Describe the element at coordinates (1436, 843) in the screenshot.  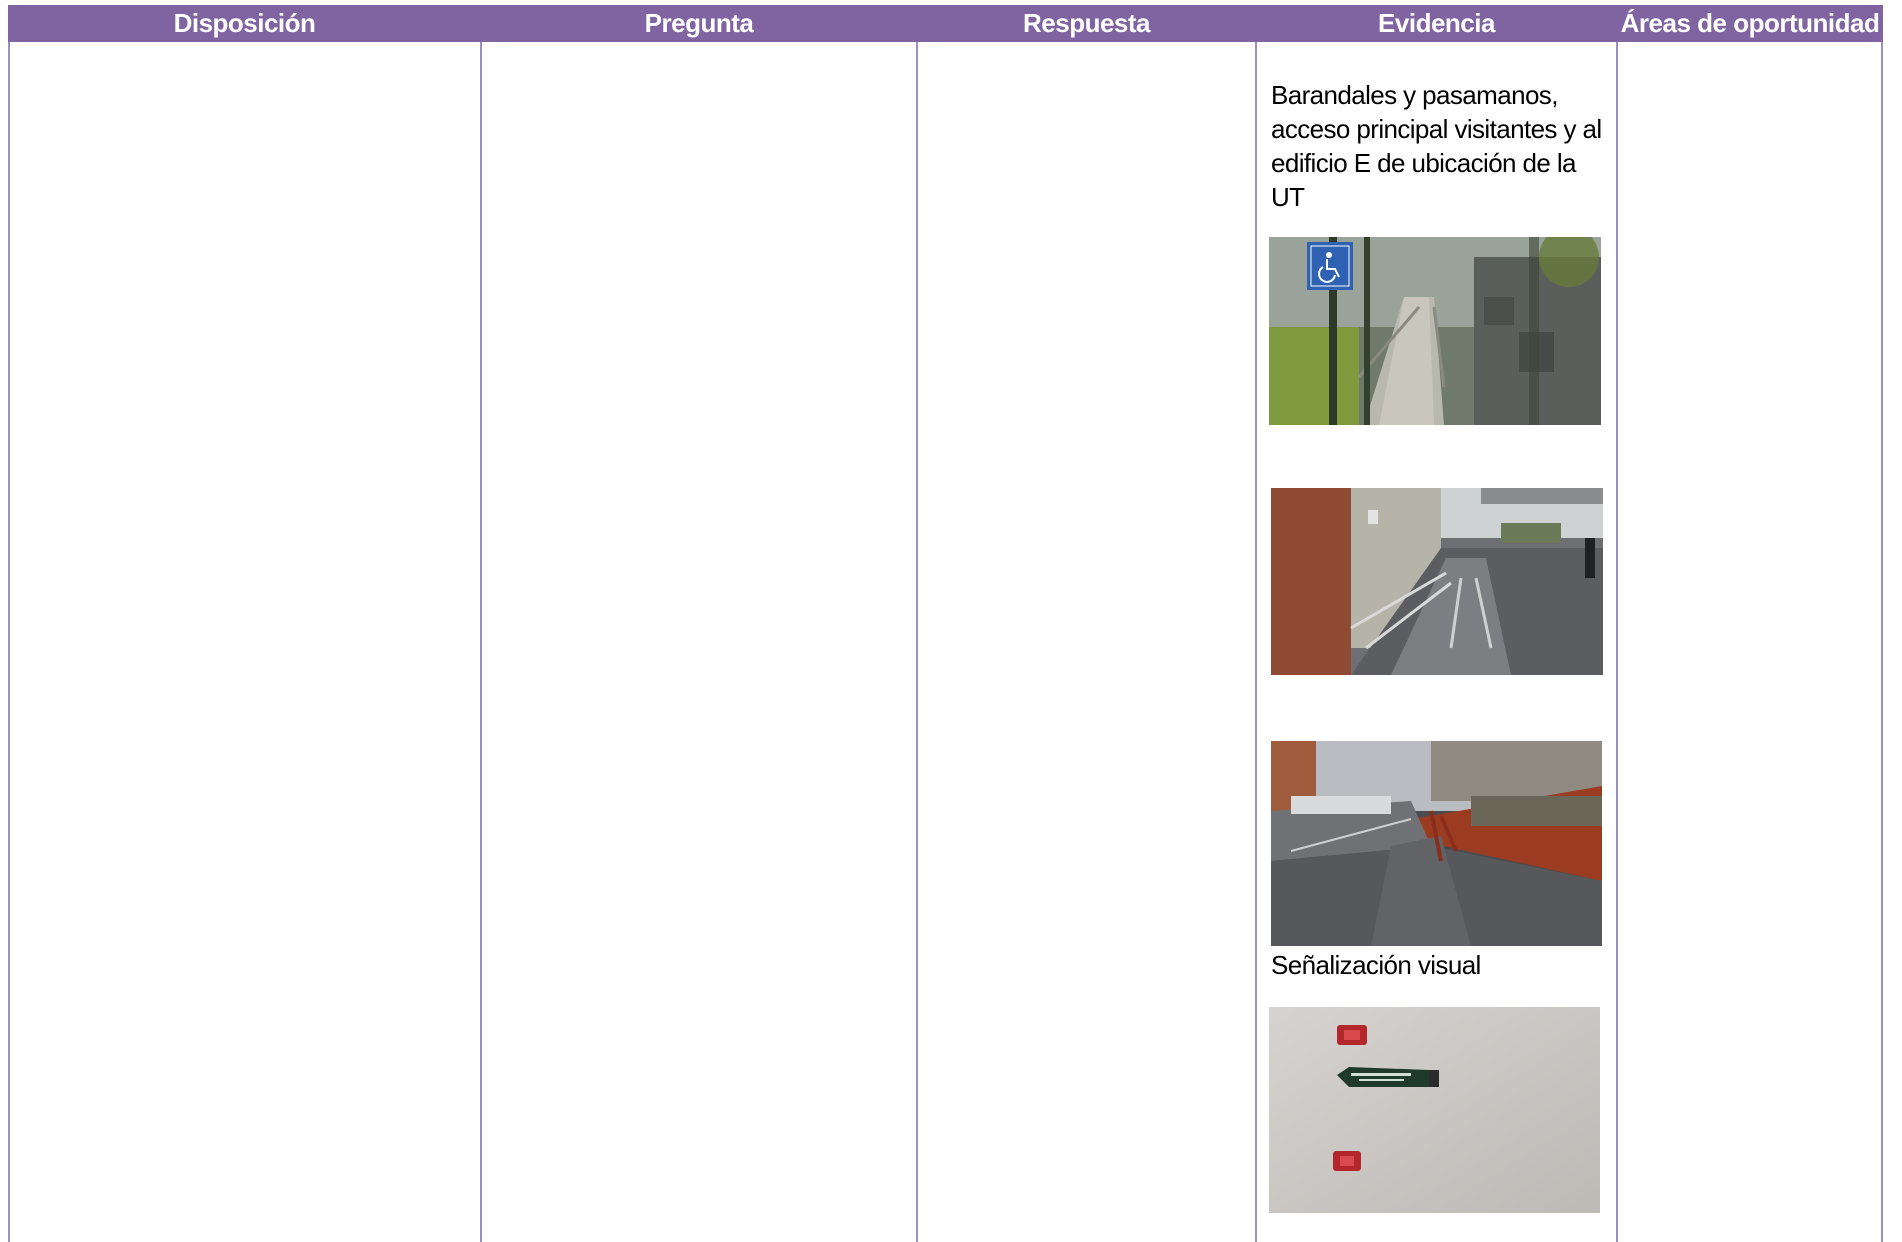
I see `photo-plaza-ramp` at that location.